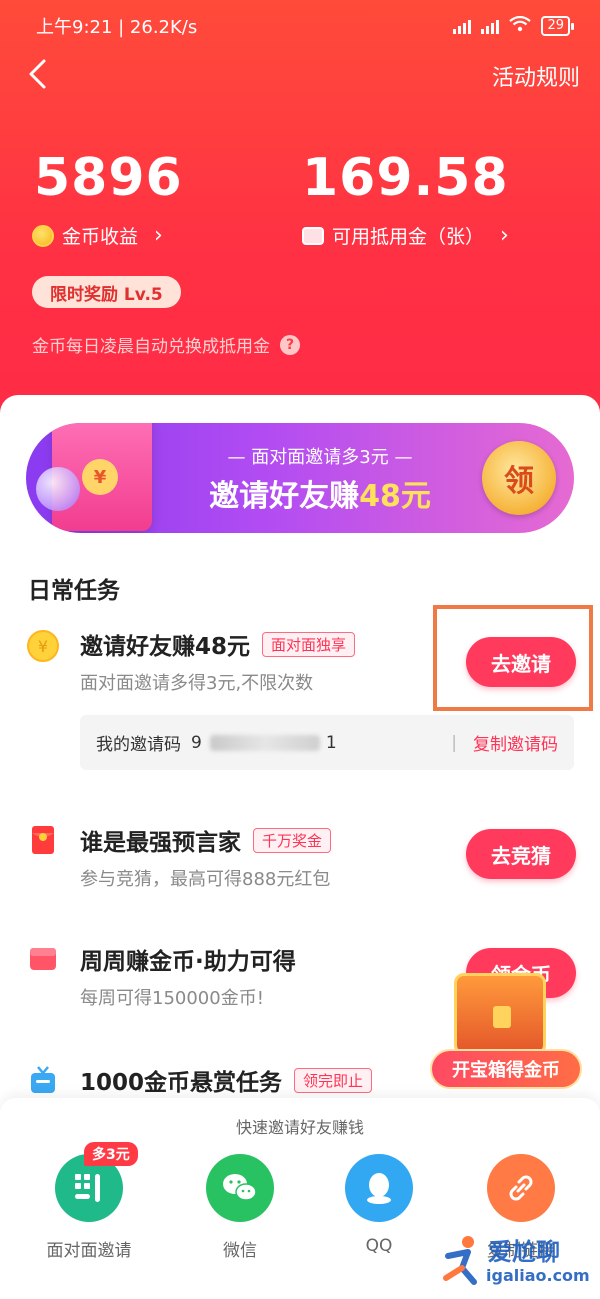 The width and height of the screenshot is (600, 1299). What do you see at coordinates (74, 591) in the screenshot?
I see `section-title-daily-tasks: 日常任务` at bounding box center [74, 591].